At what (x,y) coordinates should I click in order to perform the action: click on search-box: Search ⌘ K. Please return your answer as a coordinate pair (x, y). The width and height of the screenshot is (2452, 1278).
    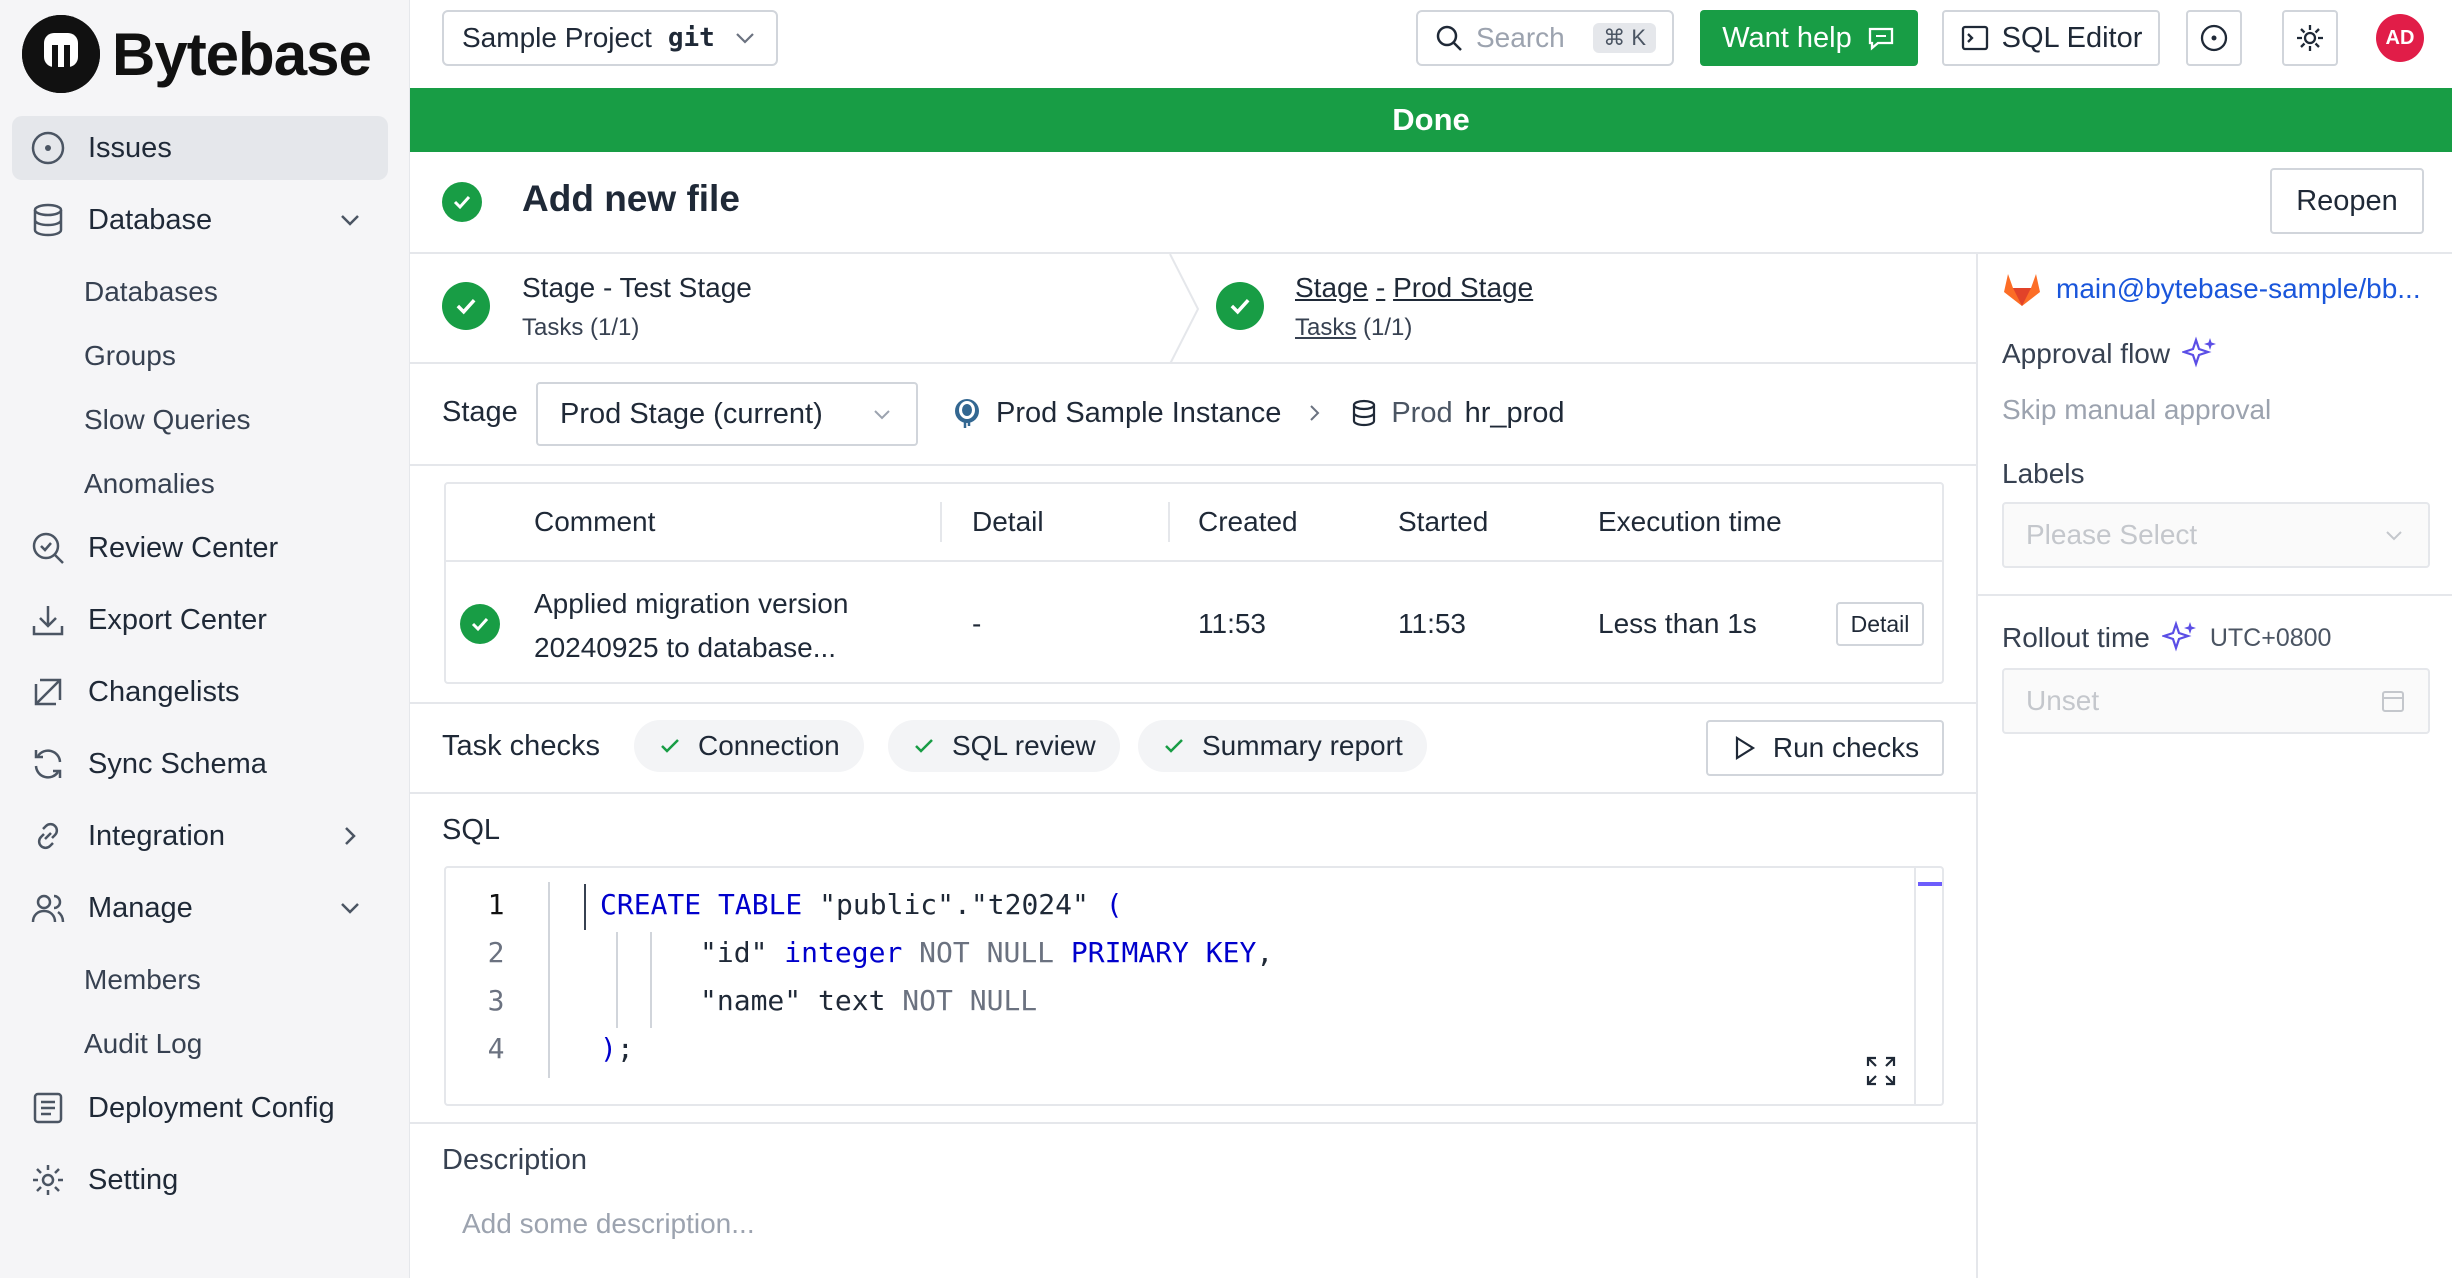
    Looking at the image, I should click on (1545, 38).